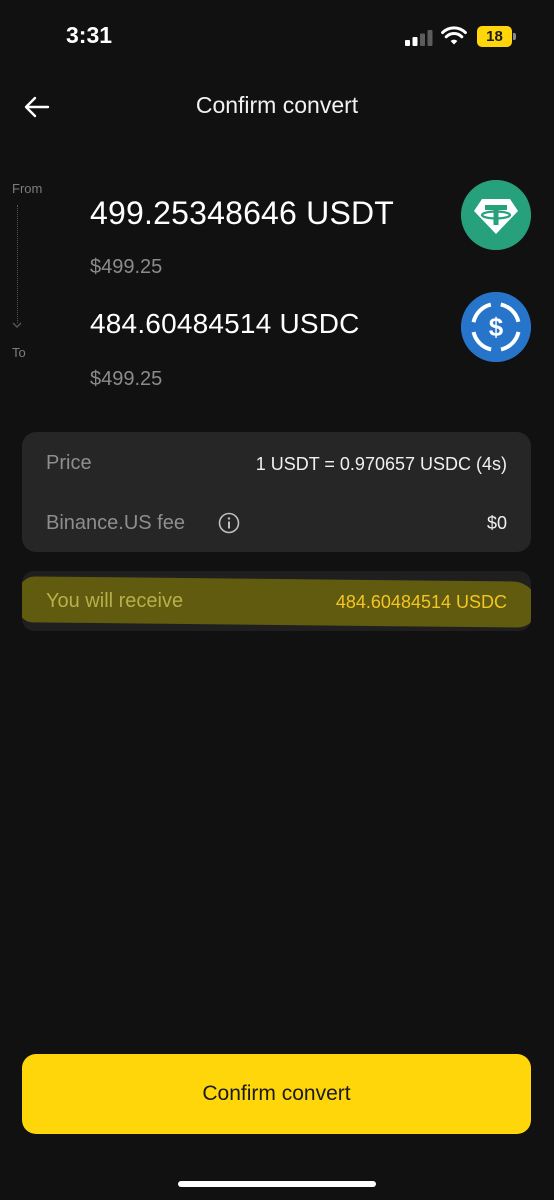  I want to click on receive-summary-card: You will receive 484.60484514 USDC, so click(276, 601).